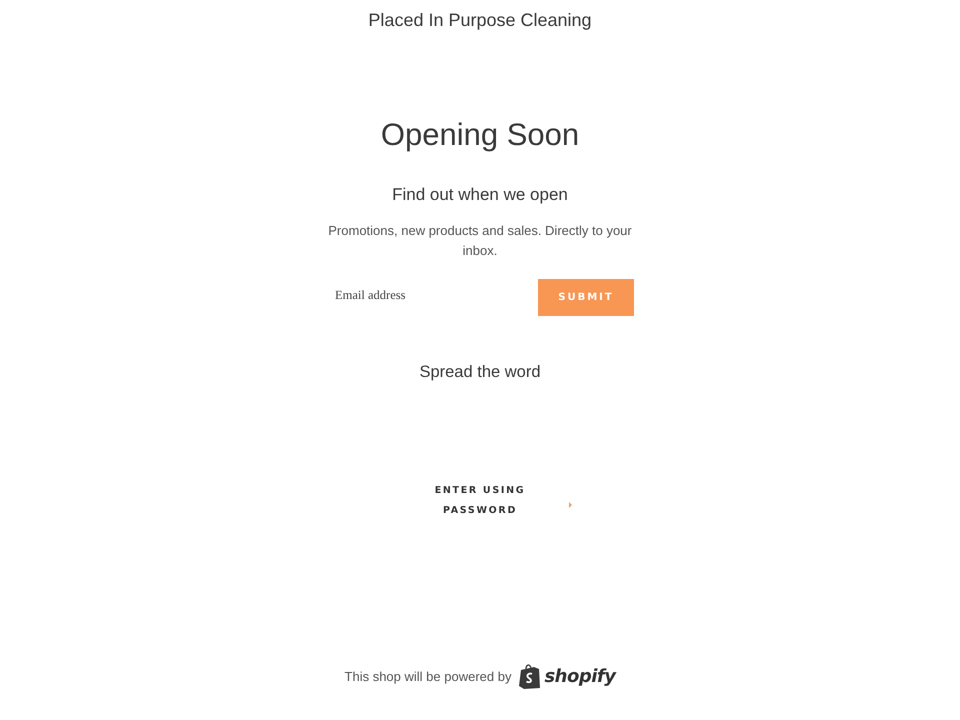 The height and width of the screenshot is (720, 960). I want to click on shop-name: Placed In Purpose Cleaning, so click(480, 20).